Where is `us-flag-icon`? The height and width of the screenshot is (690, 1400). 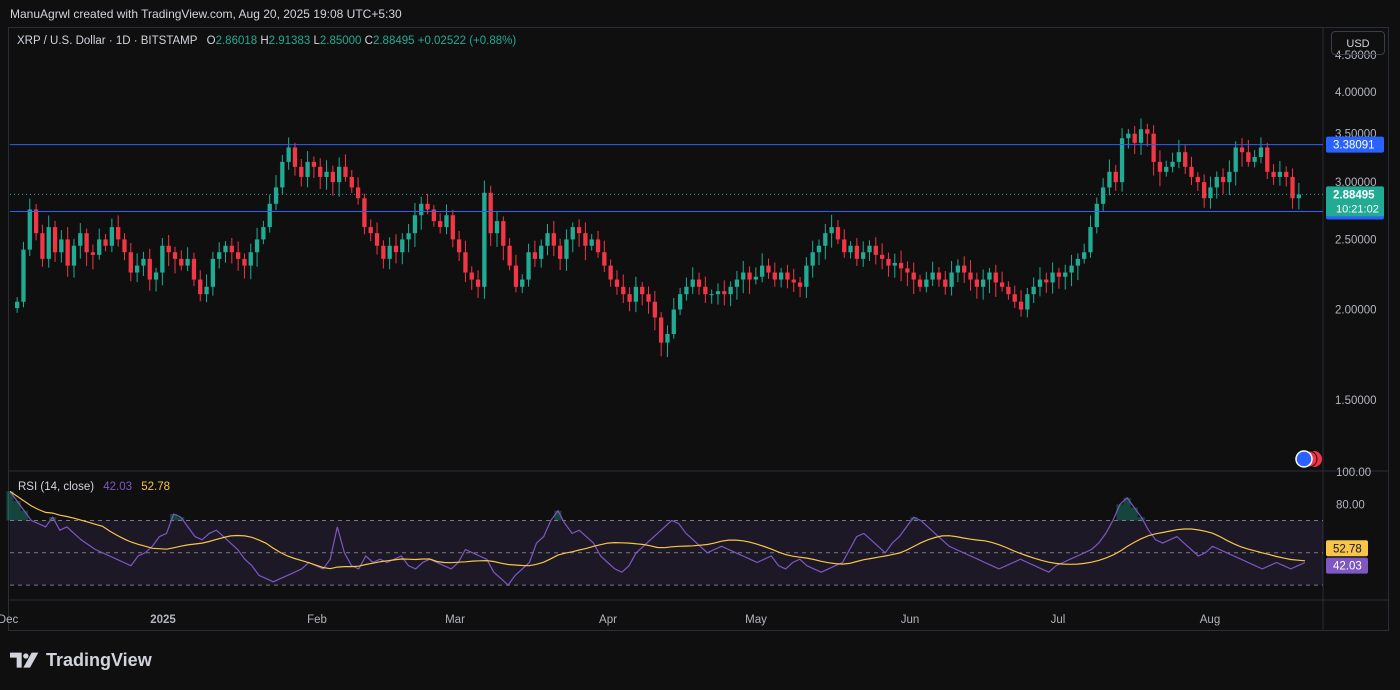
us-flag-icon is located at coordinates (1304, 459).